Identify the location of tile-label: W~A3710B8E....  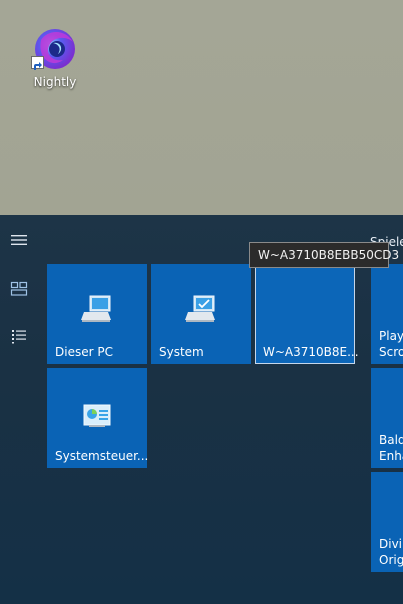
(311, 352).